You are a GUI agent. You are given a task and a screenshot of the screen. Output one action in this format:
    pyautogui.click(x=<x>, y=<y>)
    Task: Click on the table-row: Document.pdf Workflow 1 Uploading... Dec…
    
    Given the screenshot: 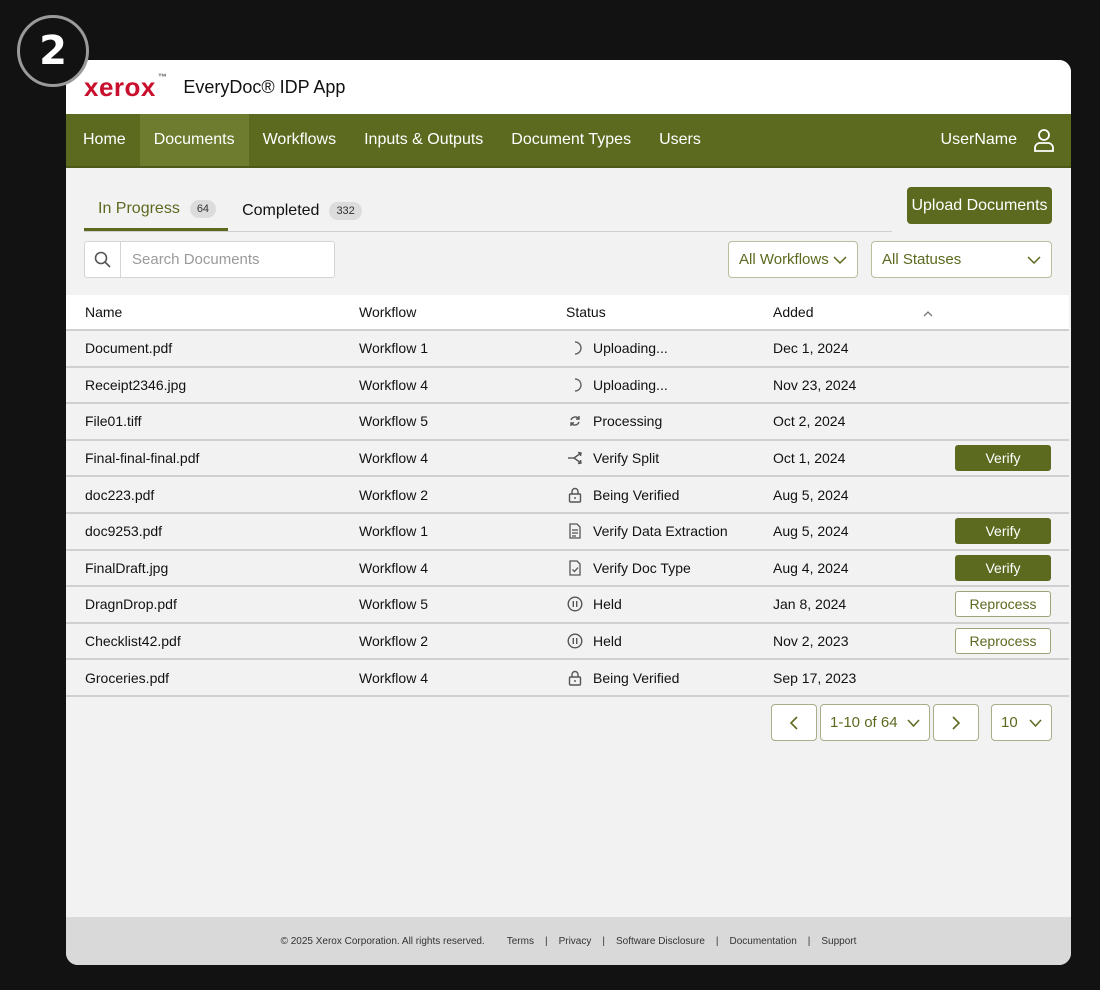 What is the action you would take?
    pyautogui.click(x=567, y=349)
    